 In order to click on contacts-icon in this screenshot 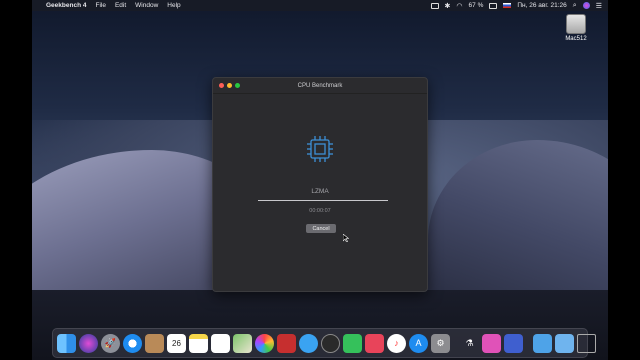, I will do `click(154, 343)`.